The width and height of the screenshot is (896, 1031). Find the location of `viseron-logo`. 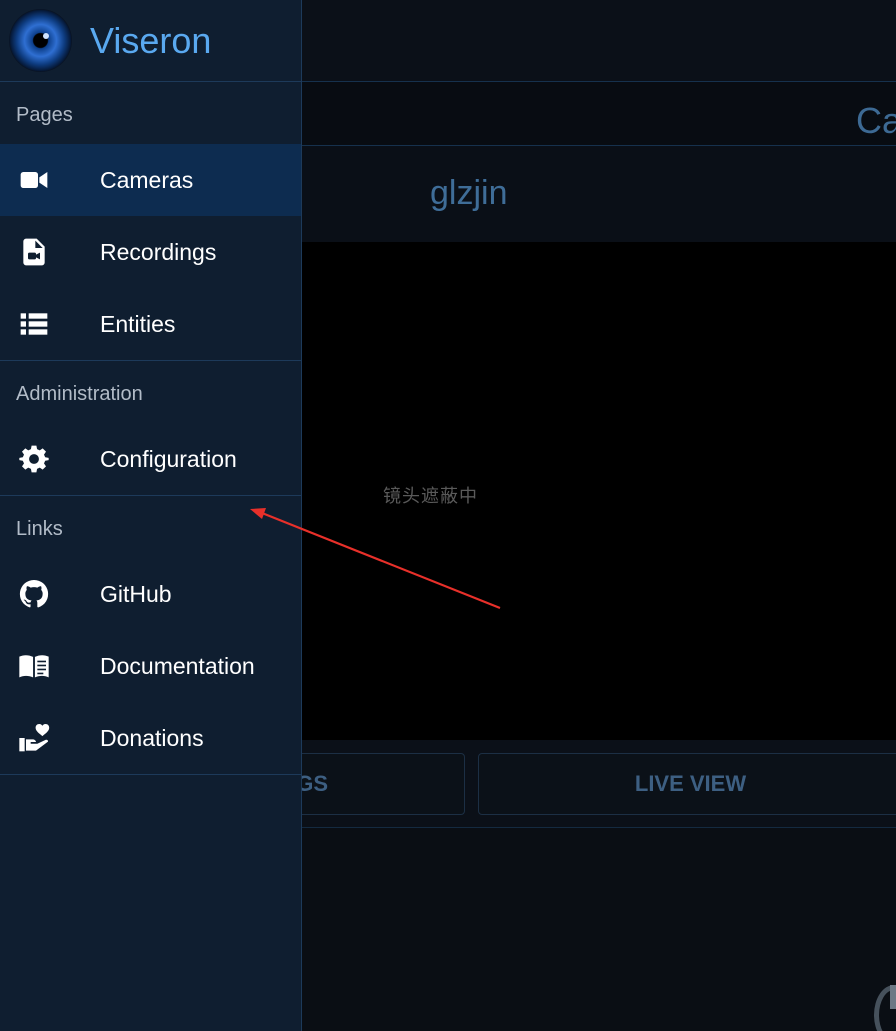

viseron-logo is located at coordinates (40, 40).